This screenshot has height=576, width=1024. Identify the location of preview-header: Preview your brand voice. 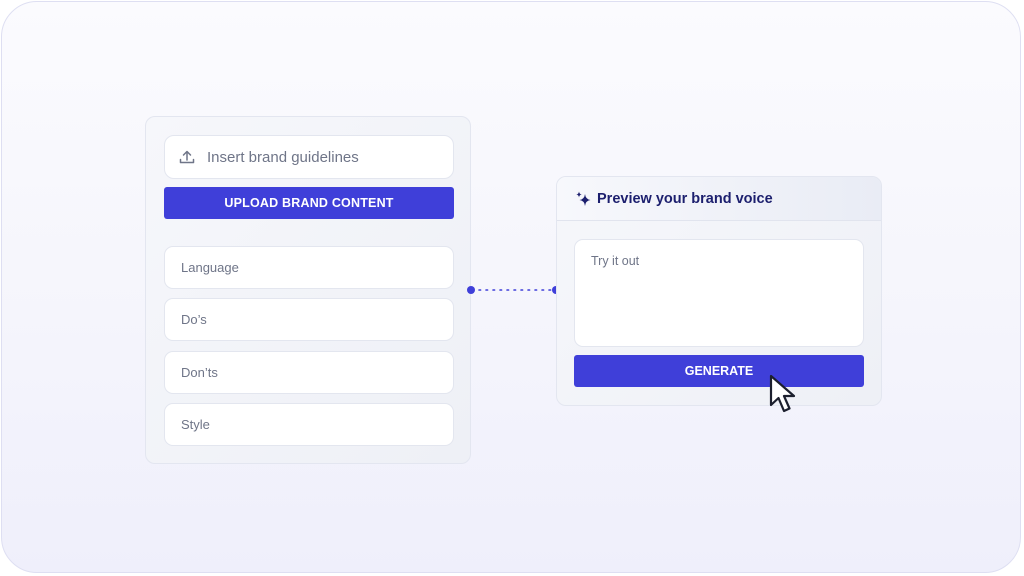
(719, 199).